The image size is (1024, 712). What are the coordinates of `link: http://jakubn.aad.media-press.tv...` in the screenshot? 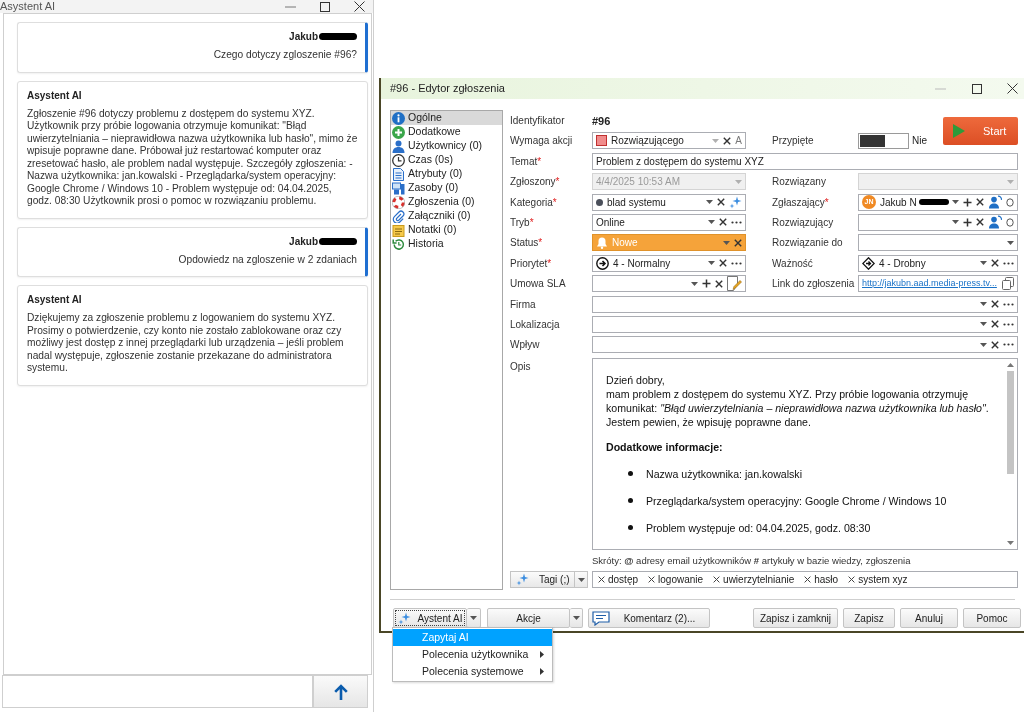 It's located at (929, 283).